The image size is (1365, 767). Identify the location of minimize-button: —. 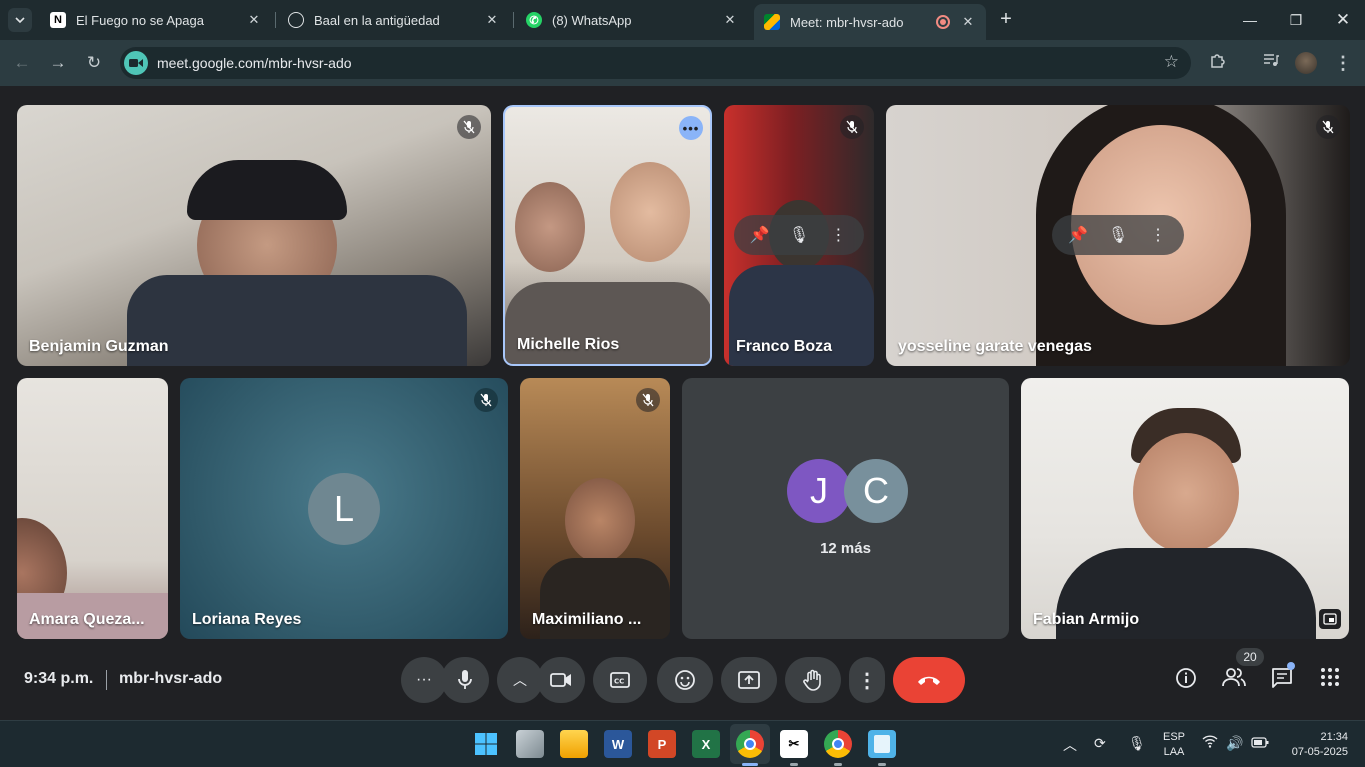
(1250, 20).